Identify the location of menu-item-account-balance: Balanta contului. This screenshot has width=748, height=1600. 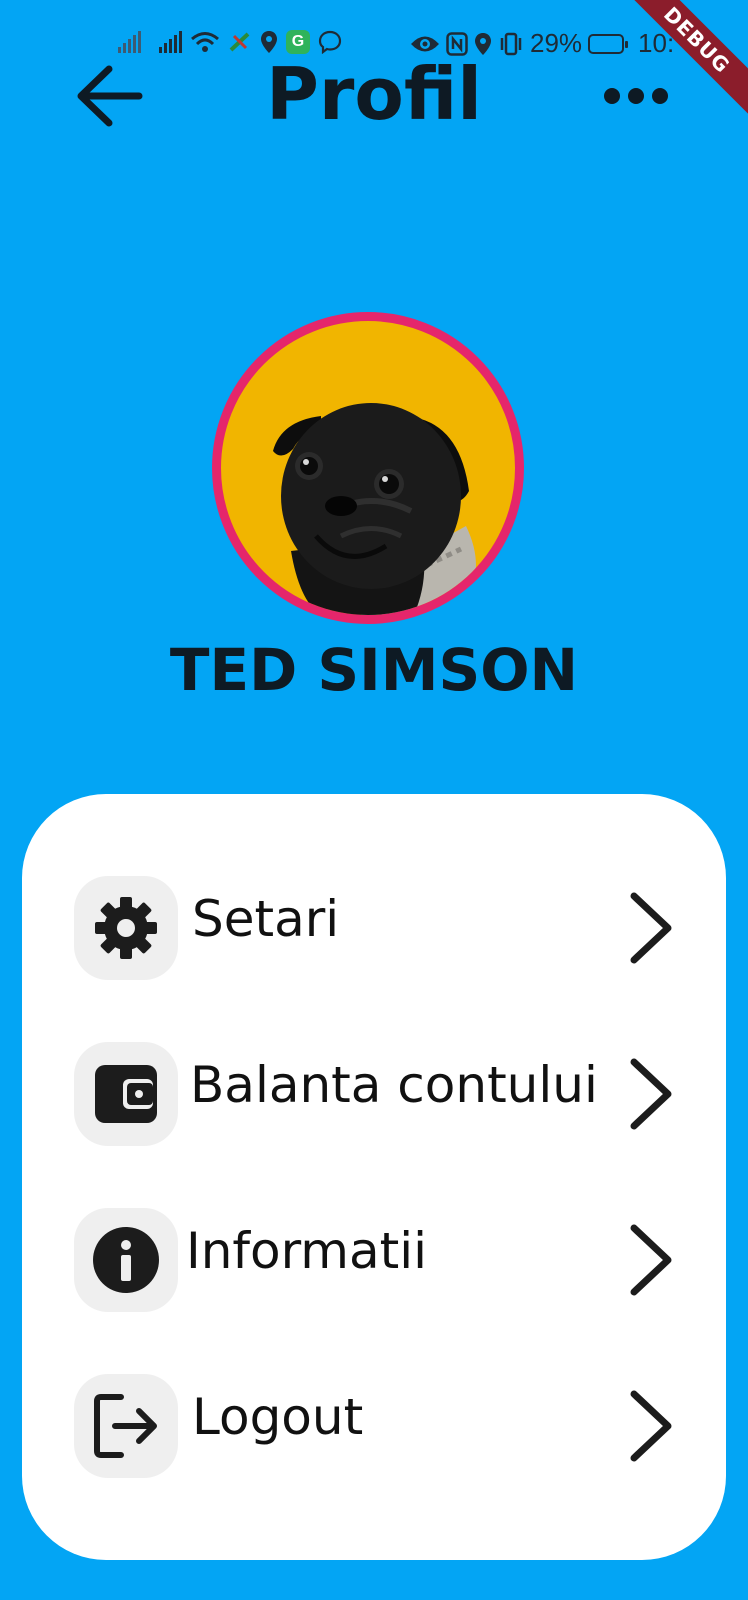
(384, 1094).